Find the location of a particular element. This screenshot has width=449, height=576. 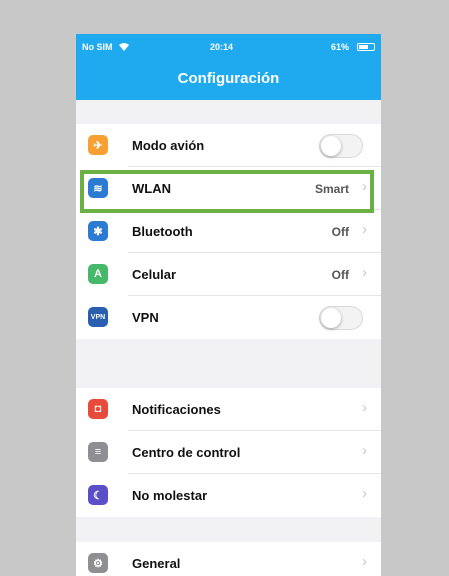

battery-icon is located at coordinates (366, 47).